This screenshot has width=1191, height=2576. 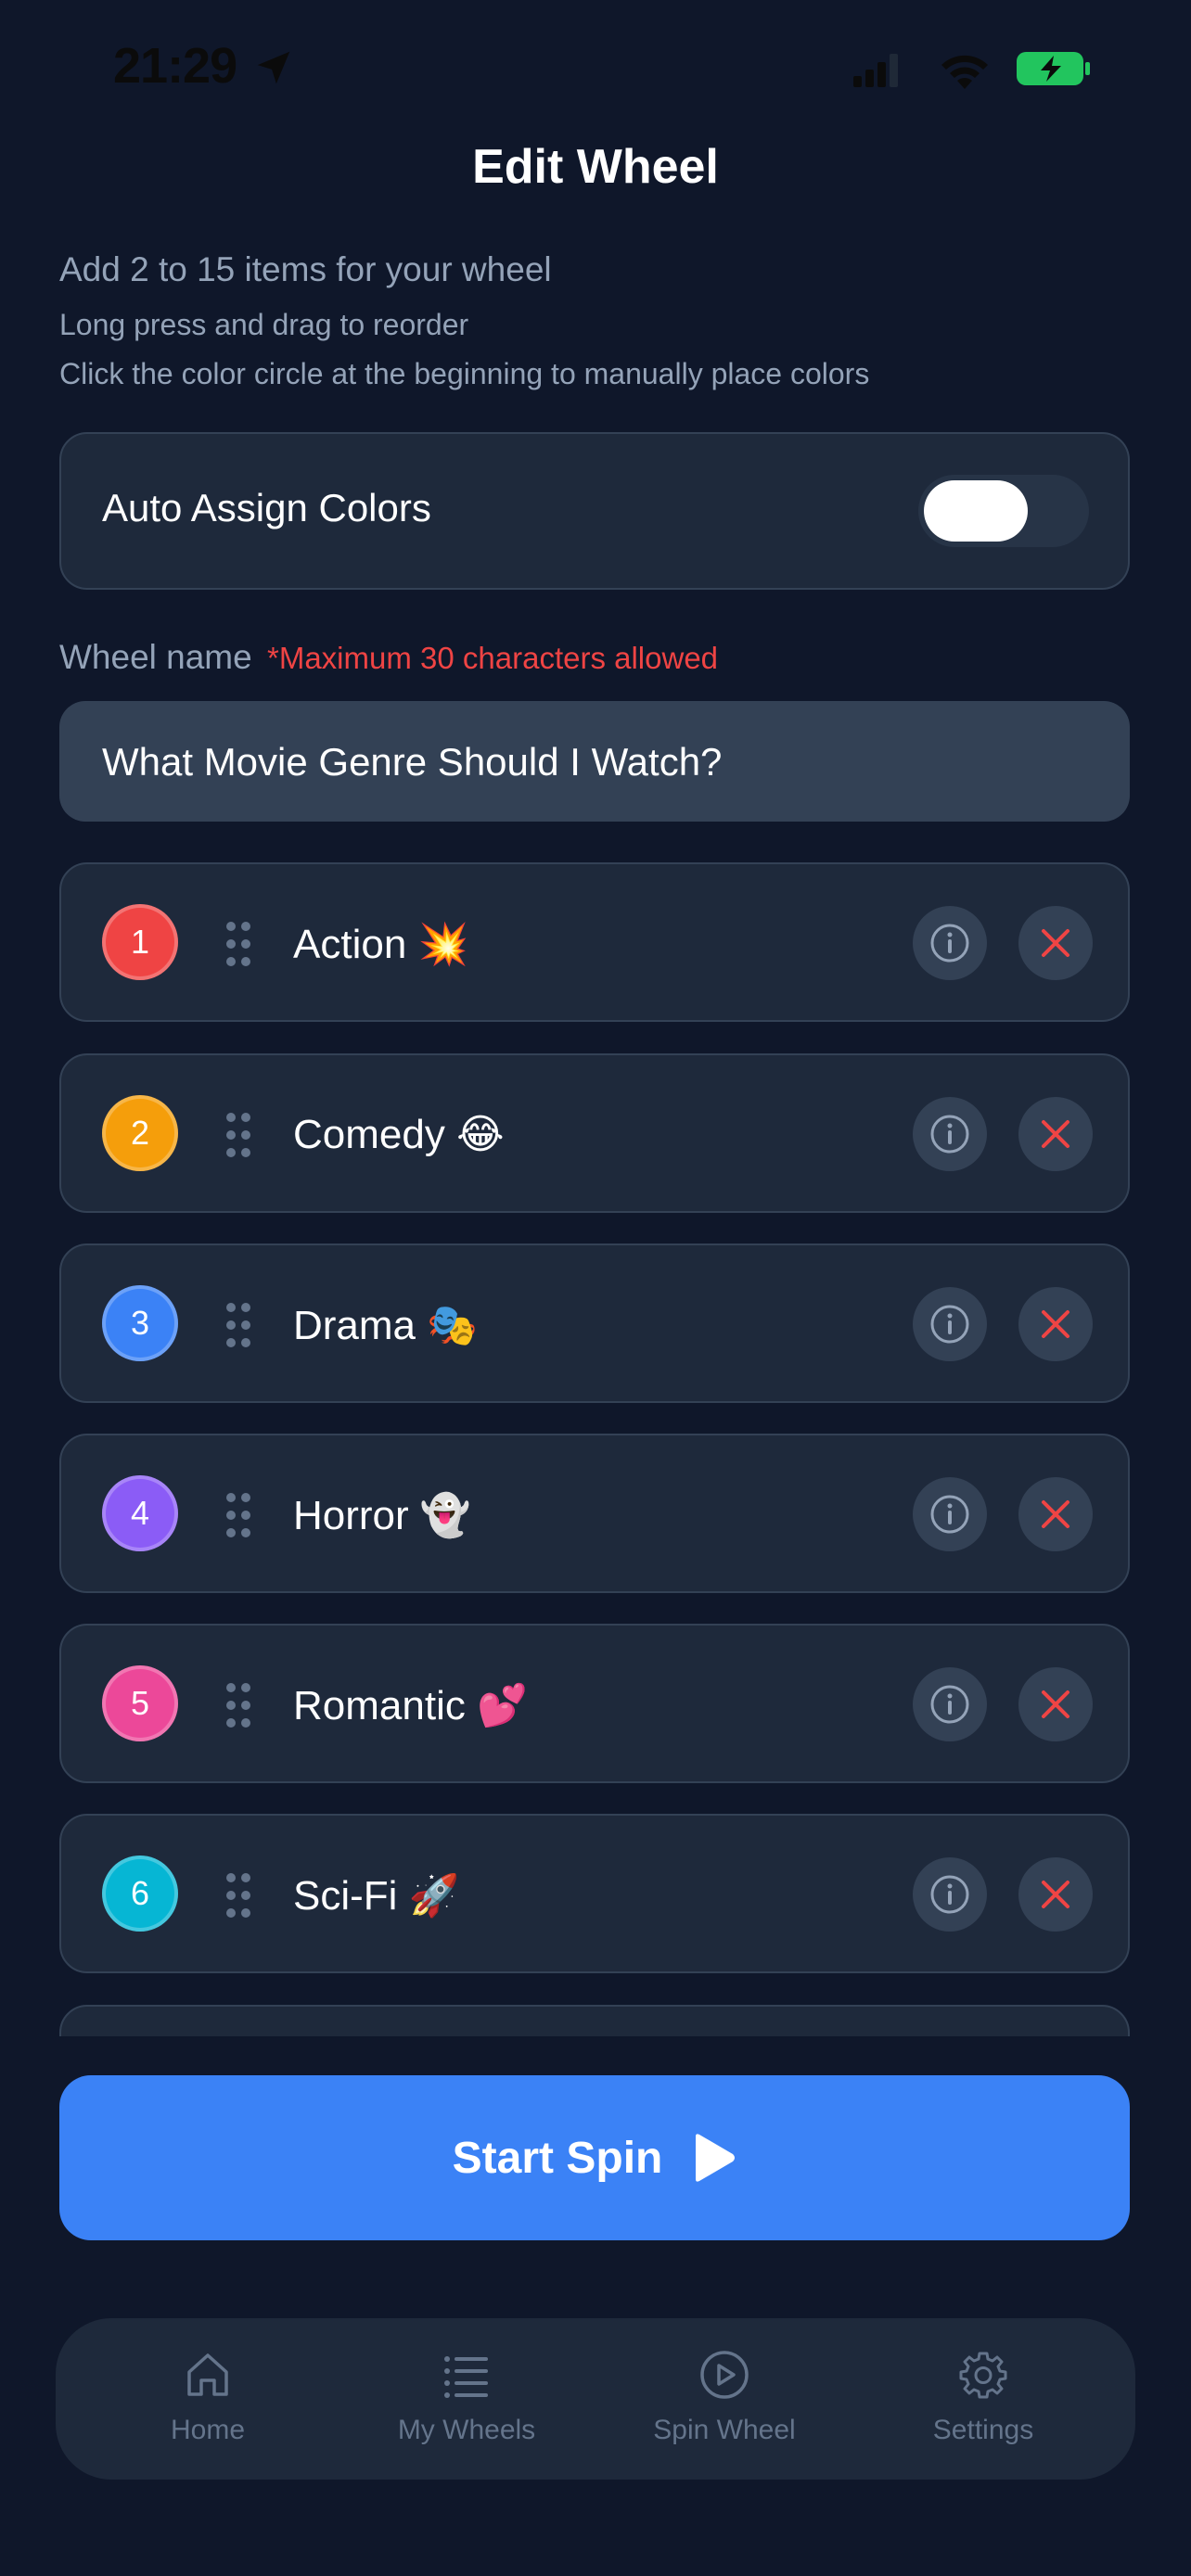 What do you see at coordinates (875, 71) in the screenshot?
I see `cellular-signal-icon` at bounding box center [875, 71].